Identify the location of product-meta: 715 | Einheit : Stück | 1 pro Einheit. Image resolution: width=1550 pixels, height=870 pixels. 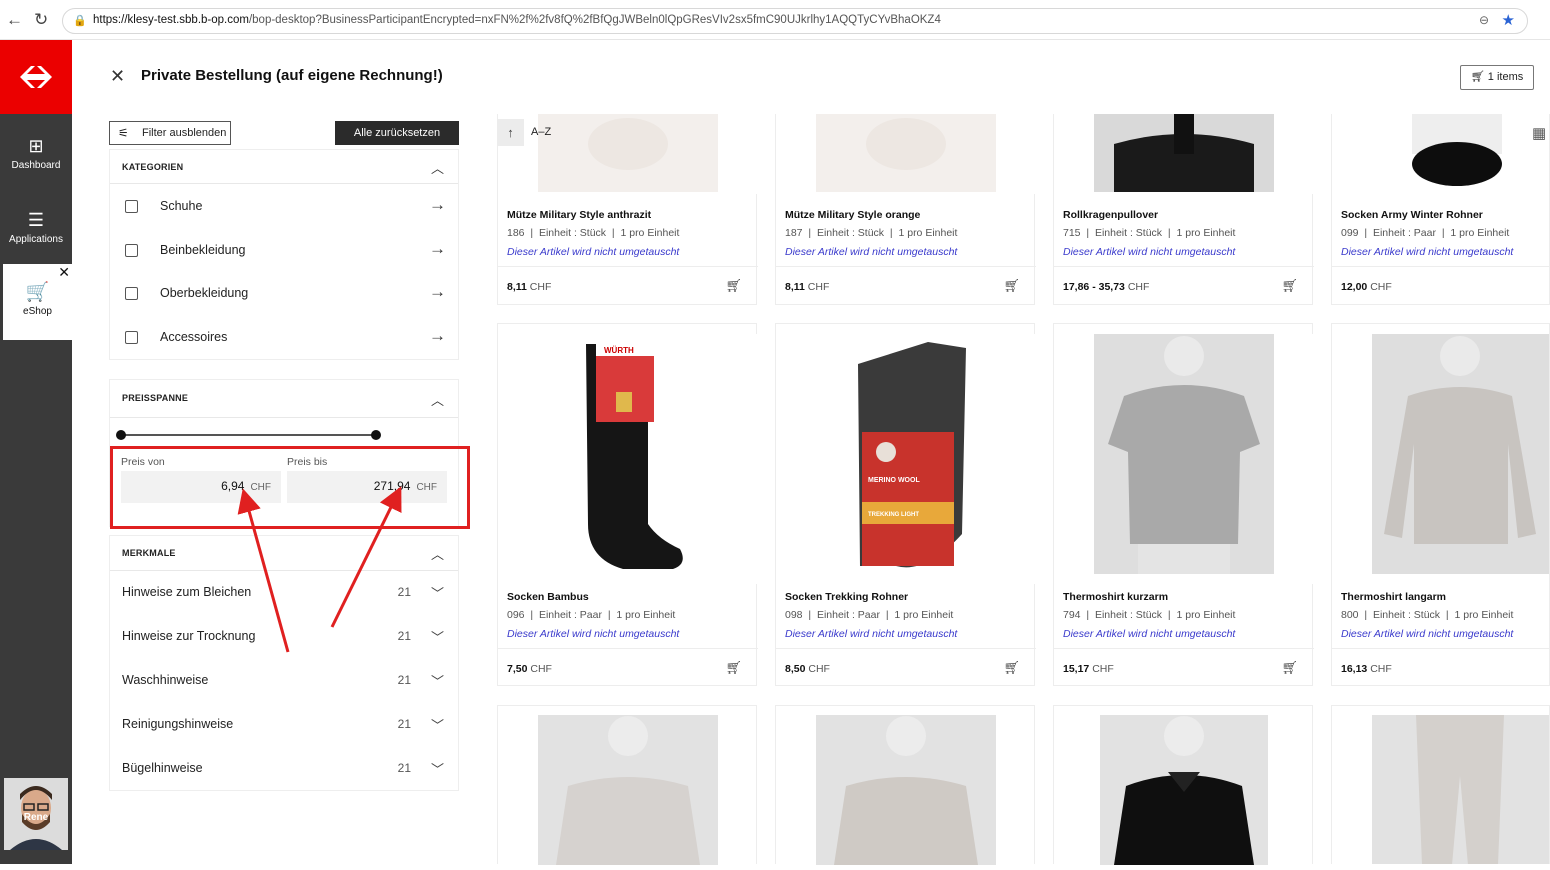
(1149, 233).